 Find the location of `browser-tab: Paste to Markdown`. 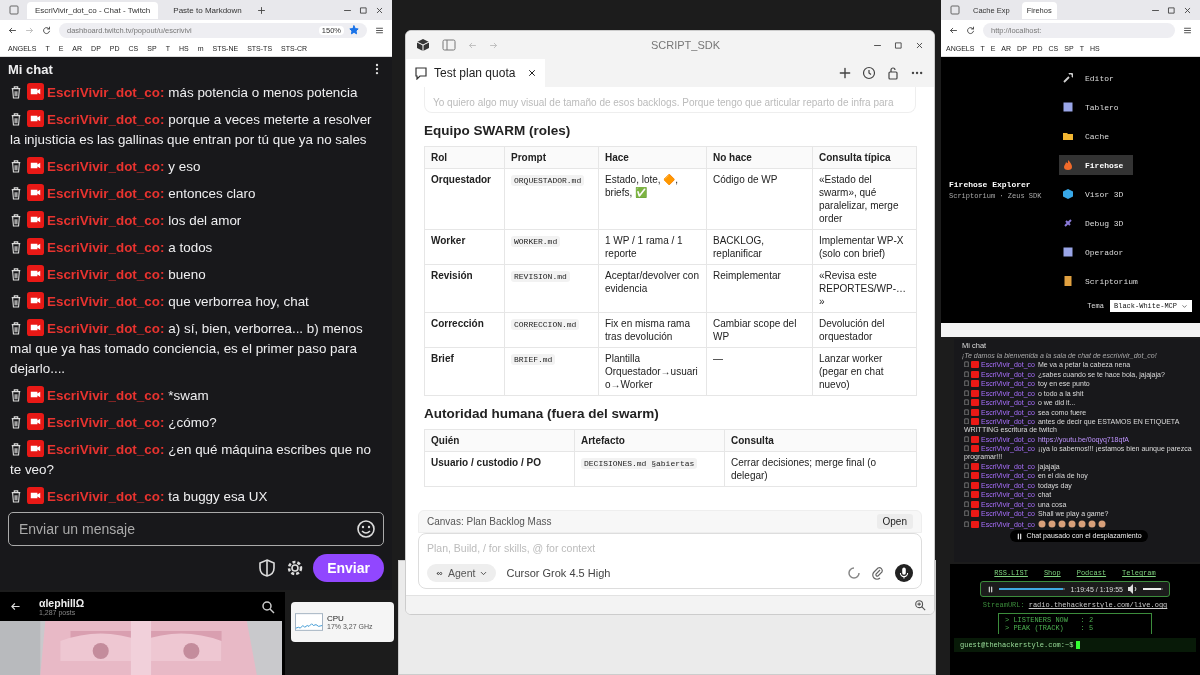

browser-tab: Paste to Markdown is located at coordinates (207, 10).